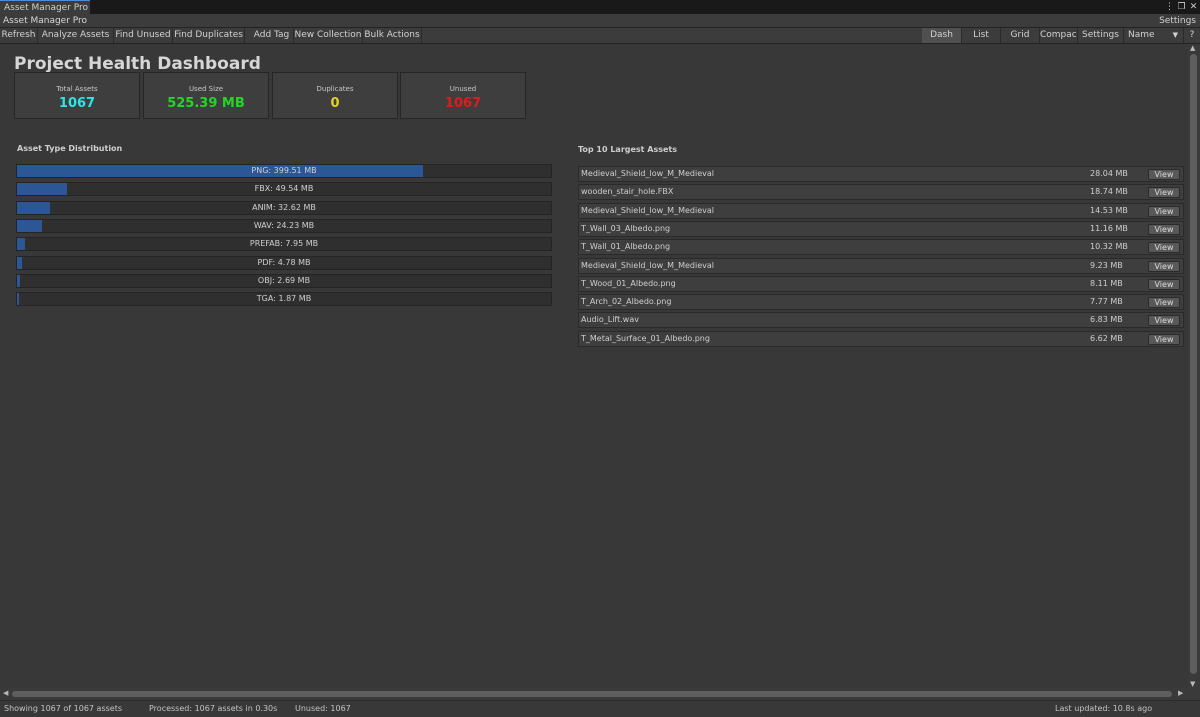 The height and width of the screenshot is (717, 1200). Describe the element at coordinates (1106, 338) in the screenshot. I see `asset-size: 6.62 MB` at that location.